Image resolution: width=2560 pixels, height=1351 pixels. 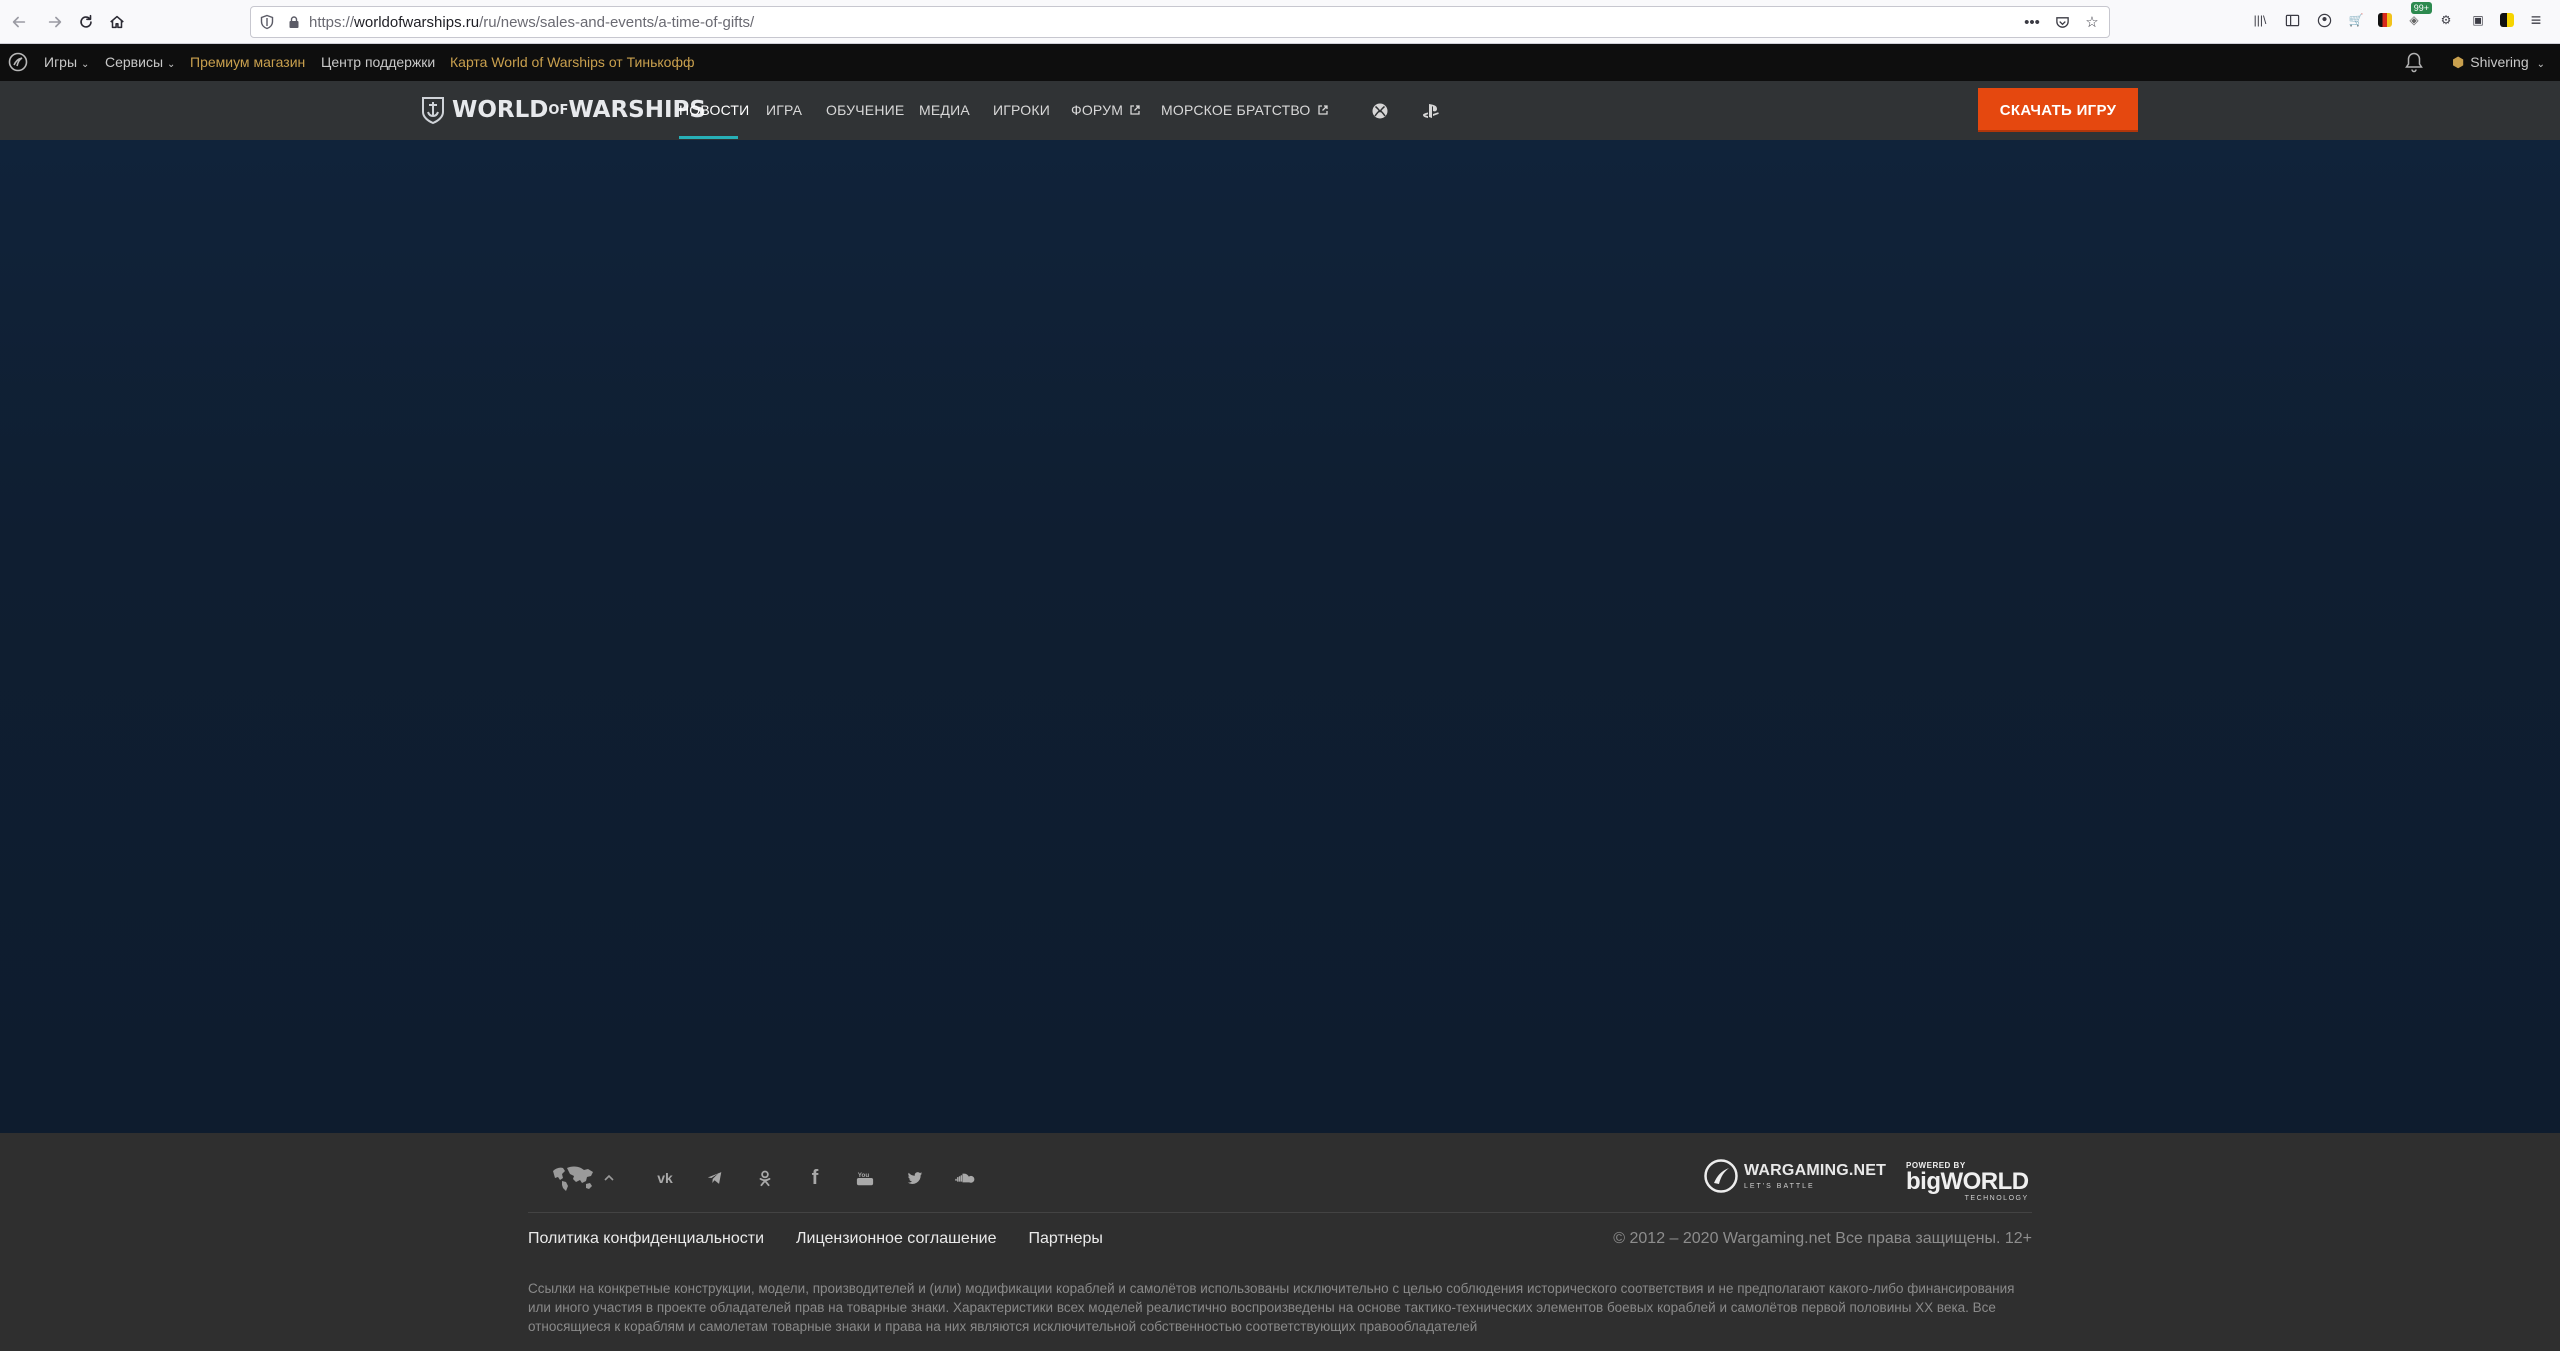 I want to click on gold-coin-icon: ⬢, so click(x=2458, y=62).